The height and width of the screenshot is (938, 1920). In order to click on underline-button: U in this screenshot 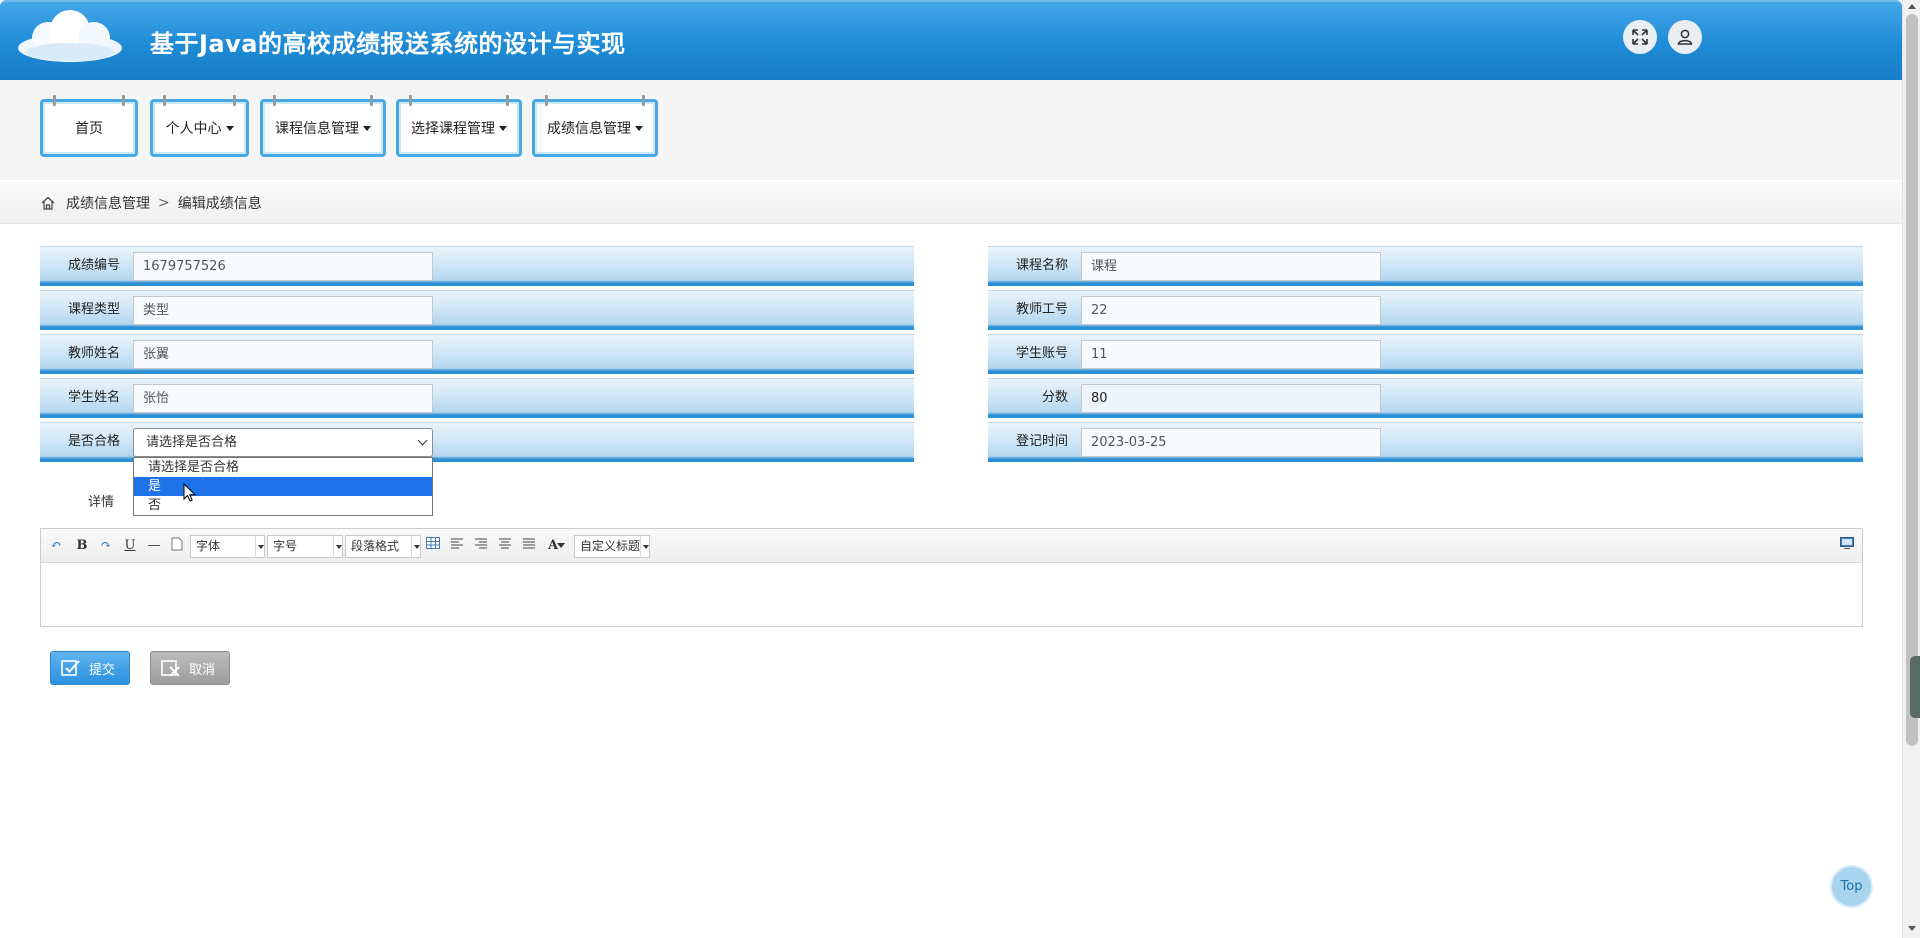, I will do `click(130, 546)`.